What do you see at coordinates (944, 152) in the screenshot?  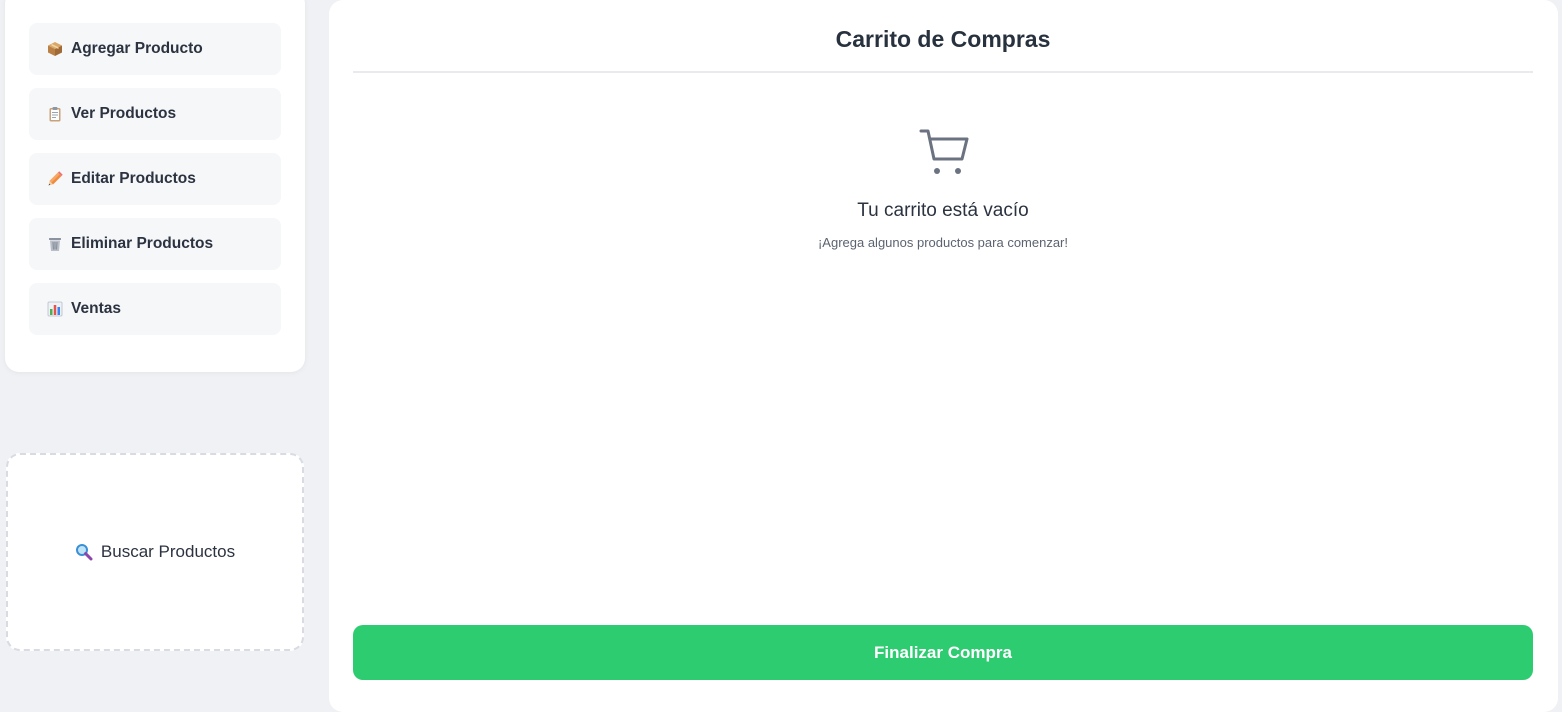 I see `cart-icon` at bounding box center [944, 152].